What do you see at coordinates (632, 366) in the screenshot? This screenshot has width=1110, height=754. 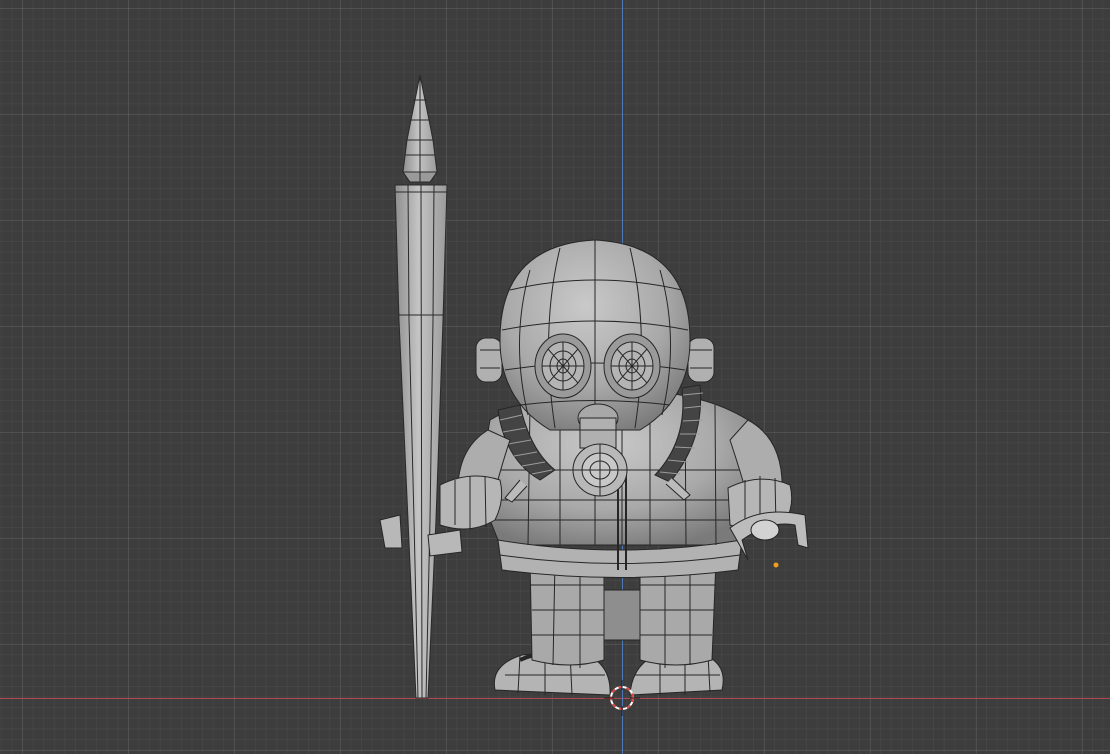 I see `mask-eye-right` at bounding box center [632, 366].